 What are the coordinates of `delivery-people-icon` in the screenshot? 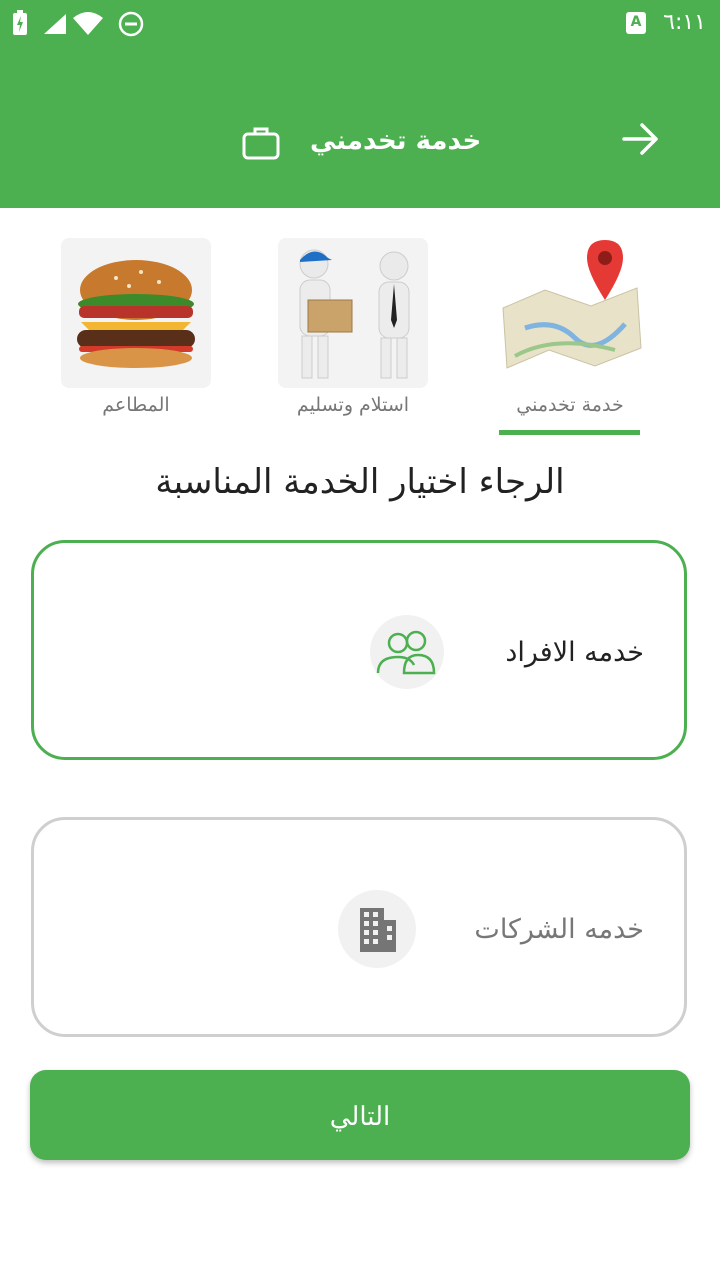 It's located at (353, 313).